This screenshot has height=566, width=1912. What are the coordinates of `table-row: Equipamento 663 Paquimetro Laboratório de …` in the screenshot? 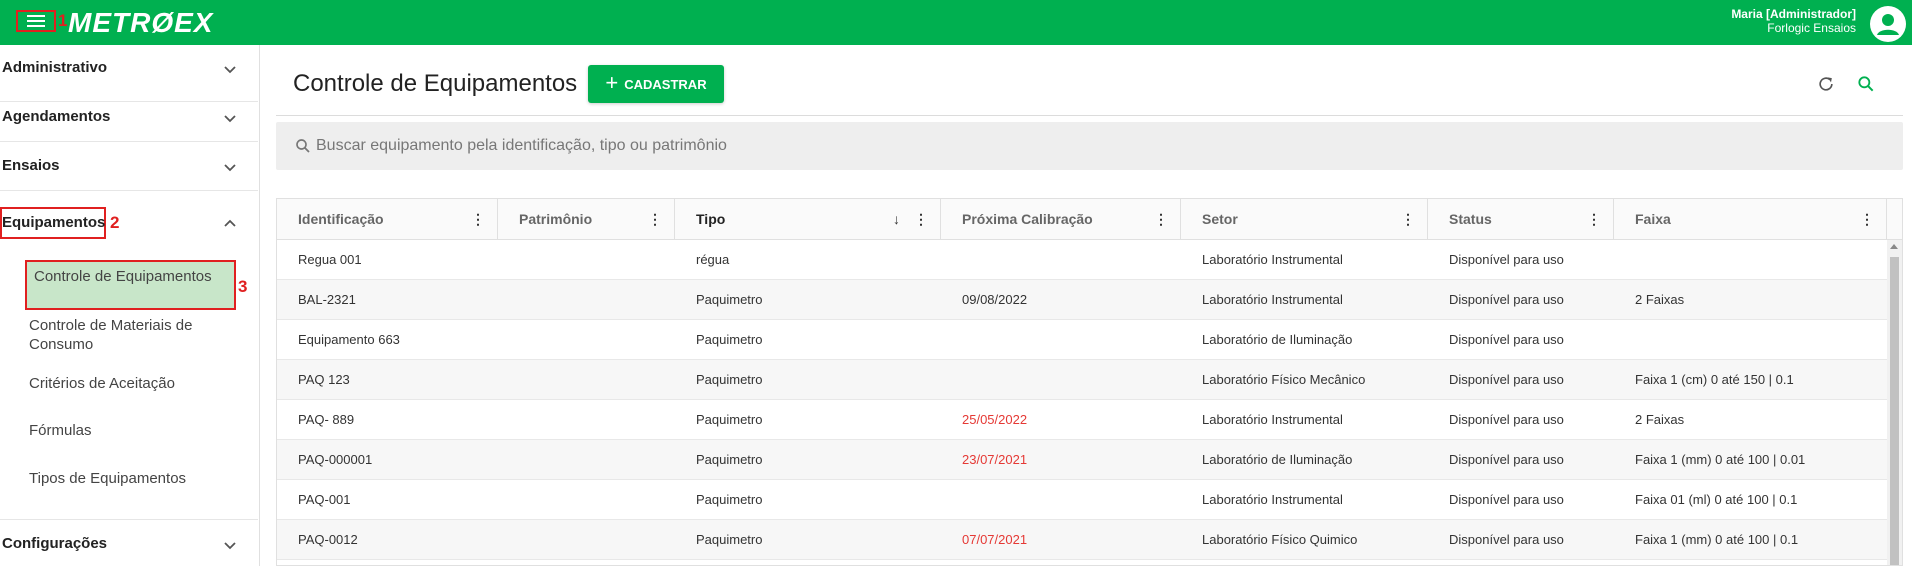 It's located at (1082, 340).